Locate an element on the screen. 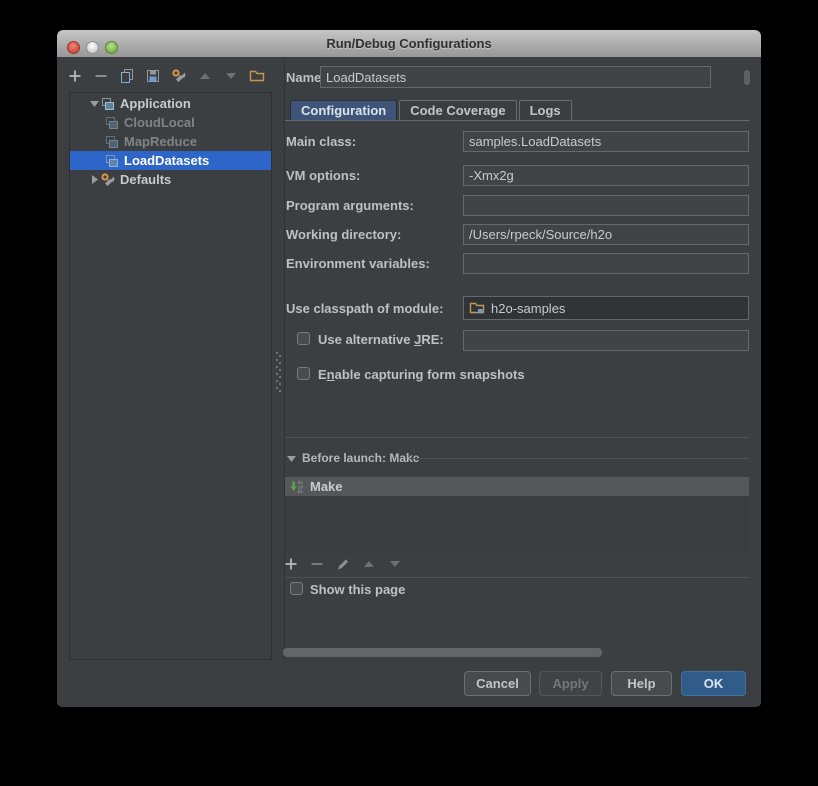  section-separator is located at coordinates (517, 437).